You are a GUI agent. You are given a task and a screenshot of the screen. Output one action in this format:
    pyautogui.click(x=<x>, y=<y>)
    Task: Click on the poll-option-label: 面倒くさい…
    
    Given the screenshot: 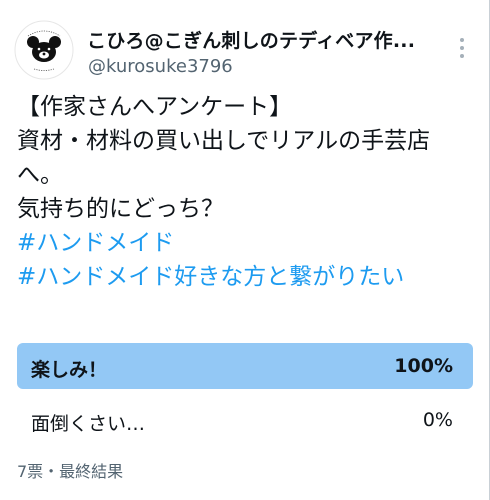 What is the action you would take?
    pyautogui.click(x=88, y=424)
    